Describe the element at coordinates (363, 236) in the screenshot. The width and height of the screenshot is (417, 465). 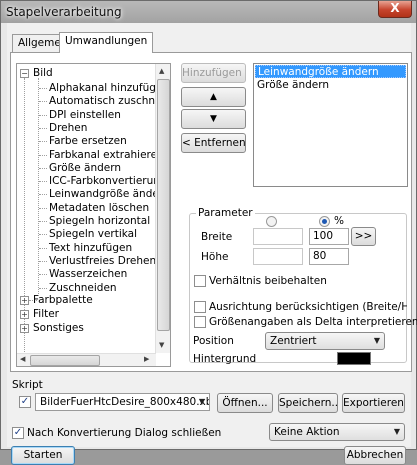
I see `link-dimensions-button: >>` at that location.